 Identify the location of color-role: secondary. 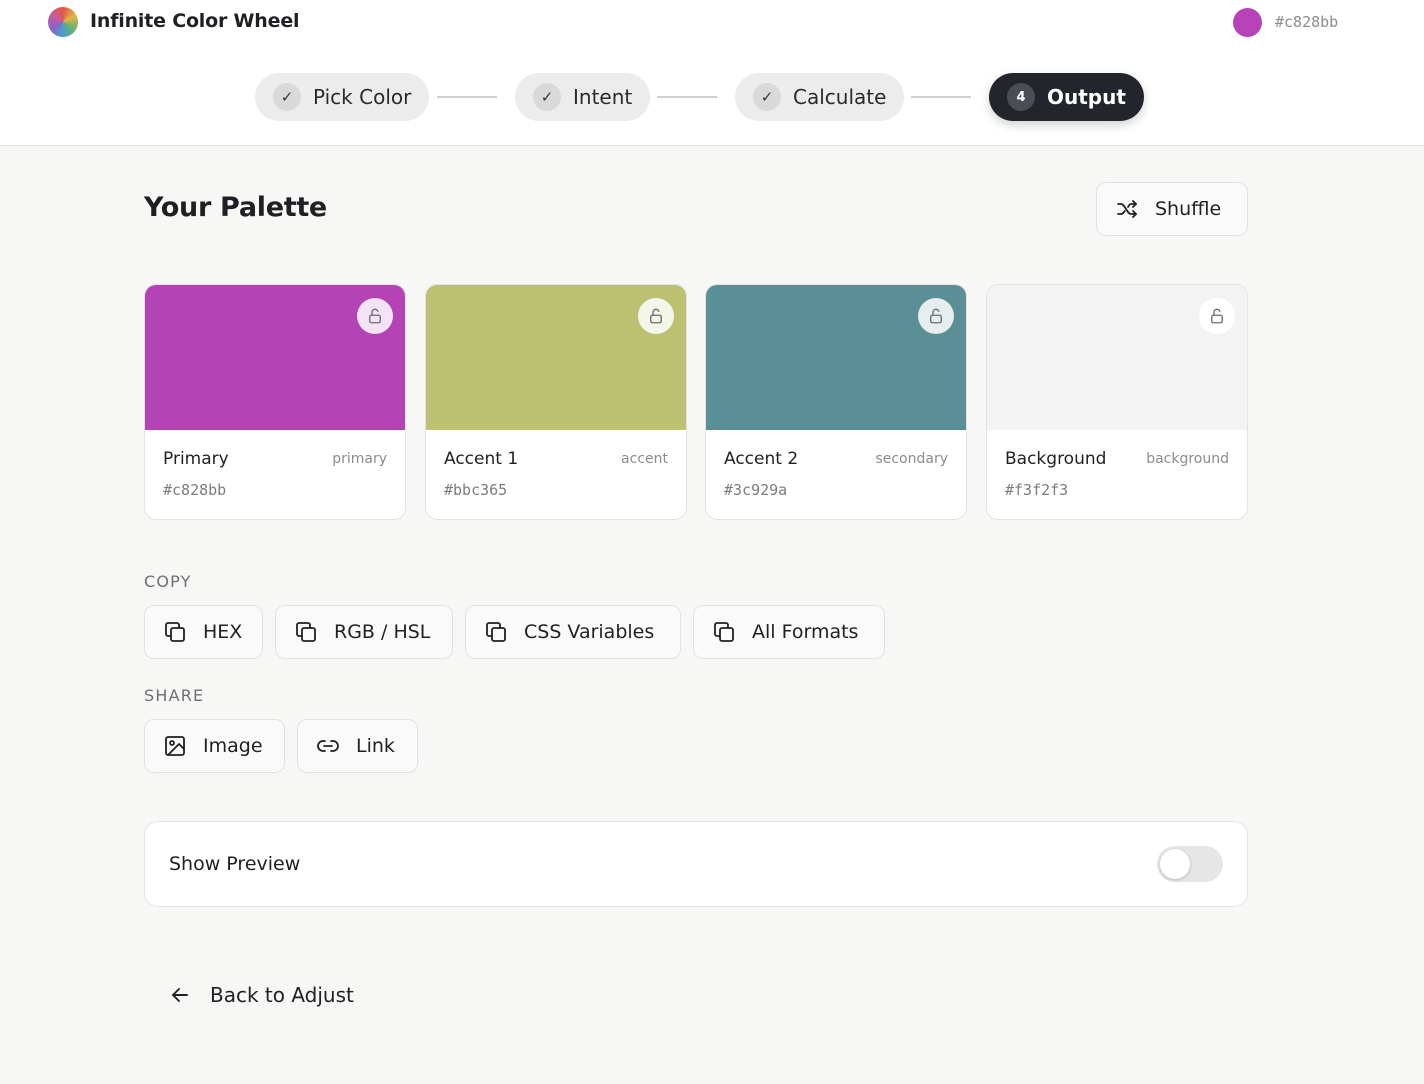
(911, 459).